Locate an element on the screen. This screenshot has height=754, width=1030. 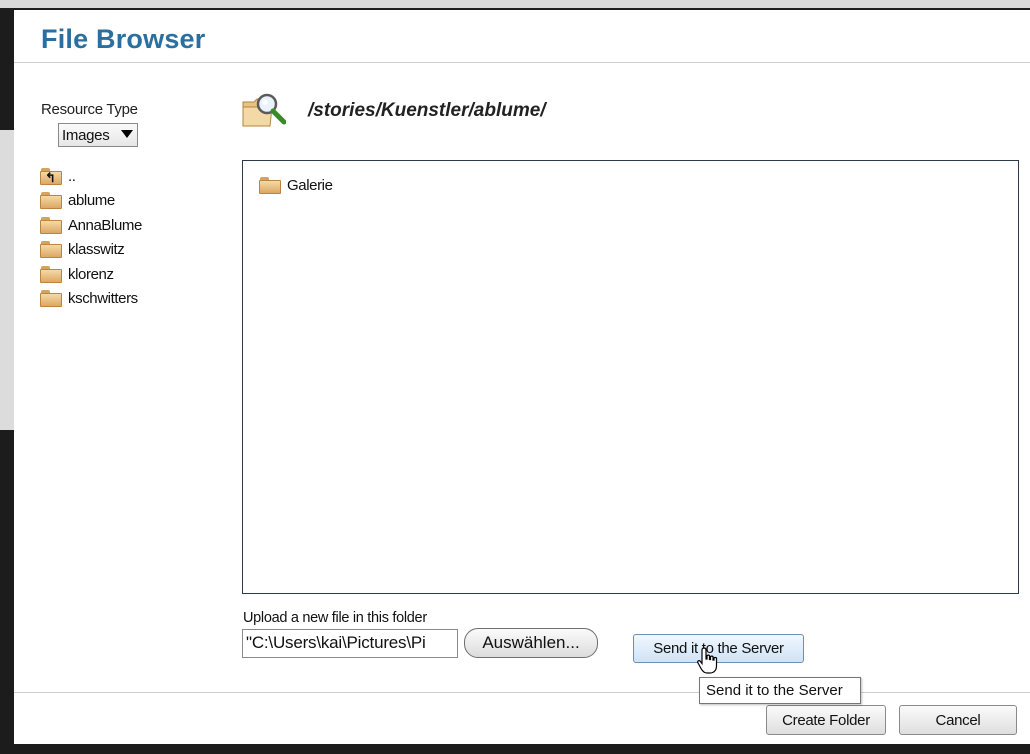
cancel-button: Cancel is located at coordinates (958, 720).